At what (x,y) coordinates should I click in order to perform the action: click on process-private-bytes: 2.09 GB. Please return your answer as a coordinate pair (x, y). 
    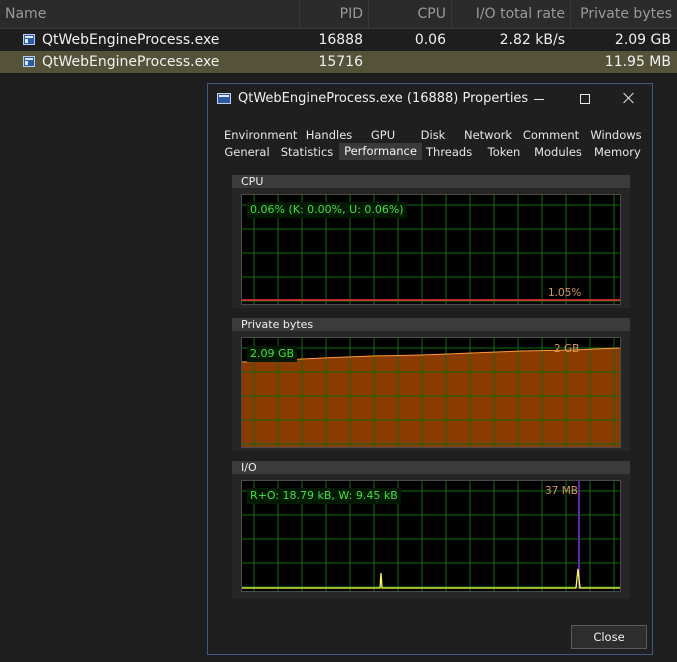
    Looking at the image, I should click on (642, 40).